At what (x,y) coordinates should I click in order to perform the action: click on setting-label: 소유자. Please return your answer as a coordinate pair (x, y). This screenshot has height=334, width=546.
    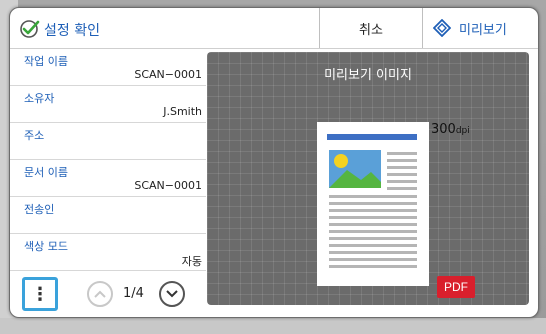
    Looking at the image, I should click on (39, 98).